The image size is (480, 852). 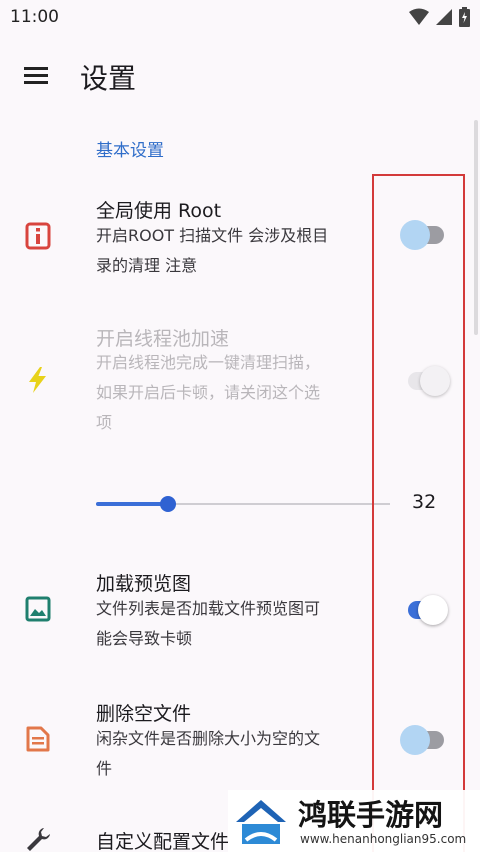 I want to click on hamburger-menu-icon, so click(x=37, y=76).